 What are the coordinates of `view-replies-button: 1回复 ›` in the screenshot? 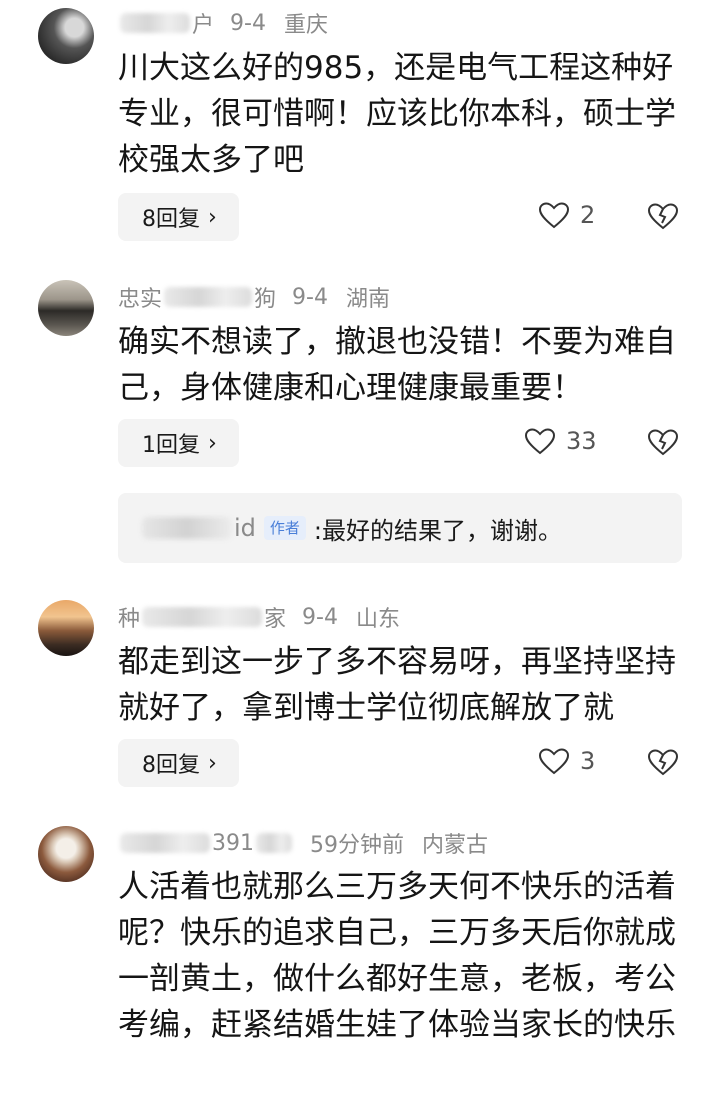 It's located at (178, 443).